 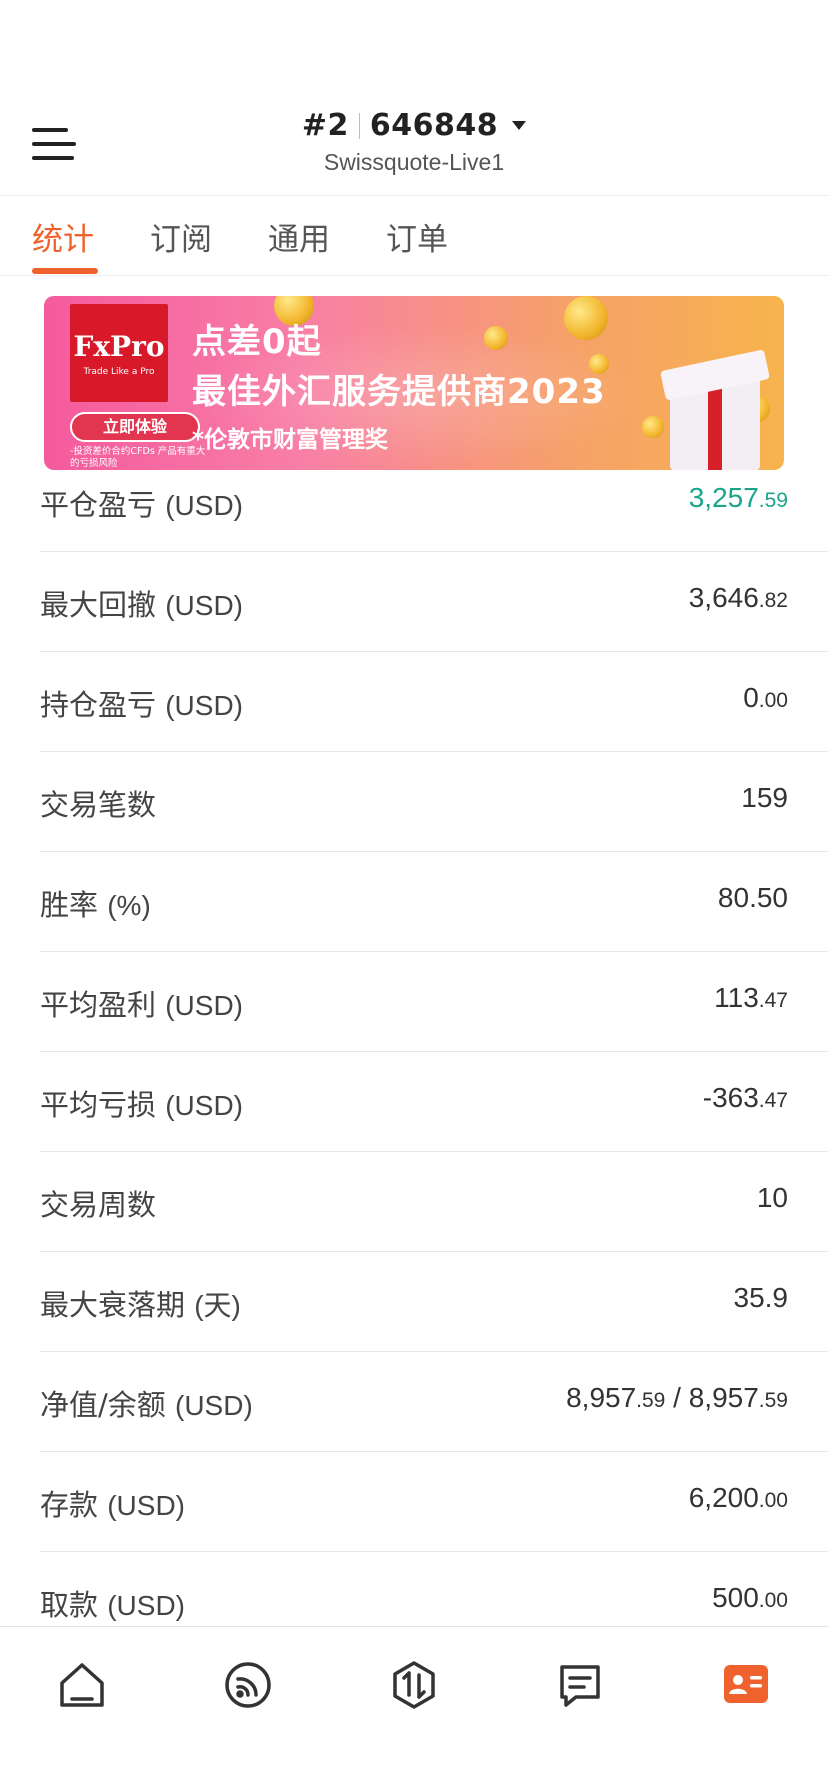 I want to click on stat-row: 胜率 (%) 80.50, so click(x=434, y=902).